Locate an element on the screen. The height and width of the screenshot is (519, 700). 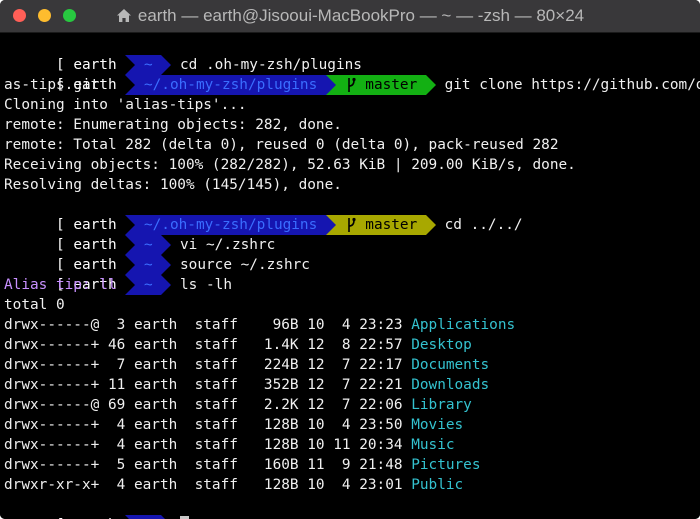
prompt-line: [ earth ~ cd .oh-my-zsh/plugins is located at coordinates (352, 55).